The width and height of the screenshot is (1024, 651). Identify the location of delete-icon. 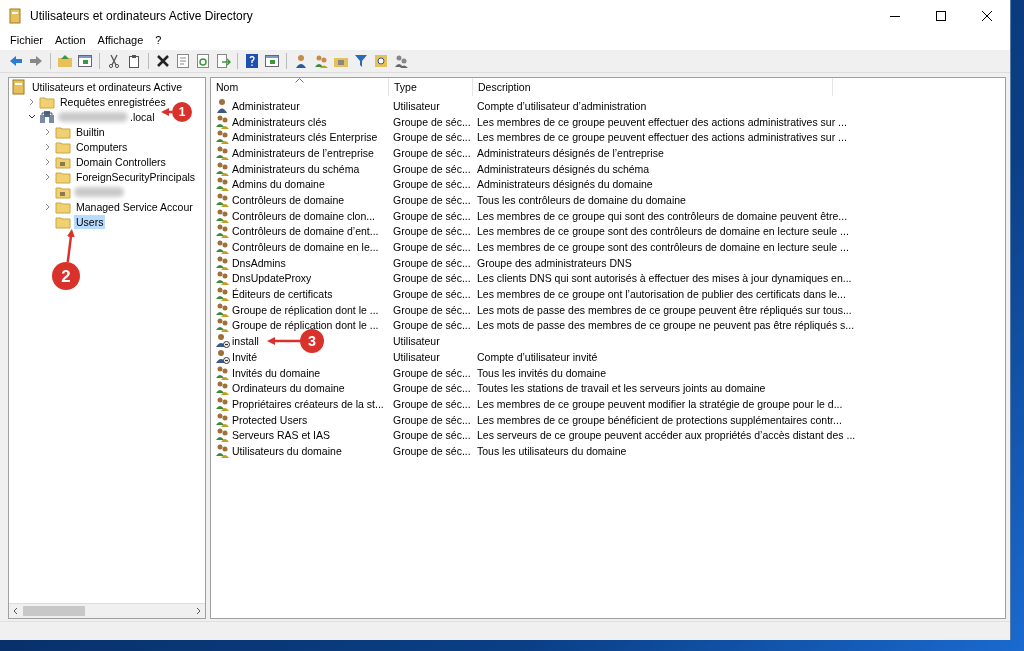
(163, 61).